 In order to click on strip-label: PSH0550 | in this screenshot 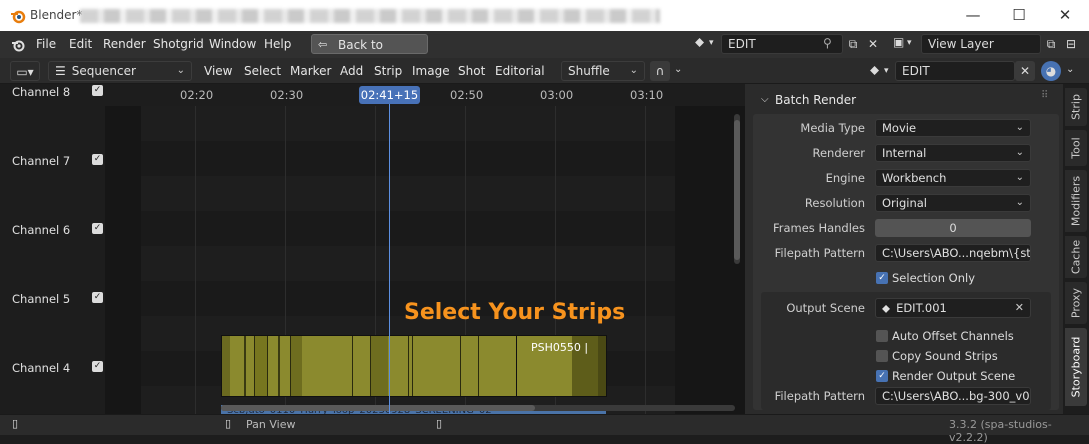, I will do `click(560, 347)`.